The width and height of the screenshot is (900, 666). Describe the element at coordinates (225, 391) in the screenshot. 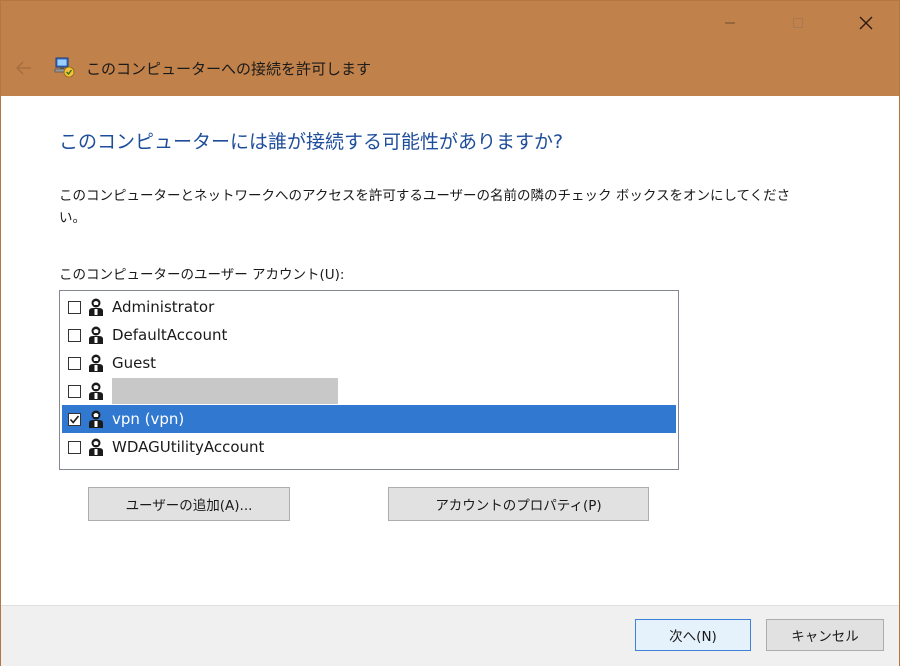

I see `redacted-user-name` at that location.